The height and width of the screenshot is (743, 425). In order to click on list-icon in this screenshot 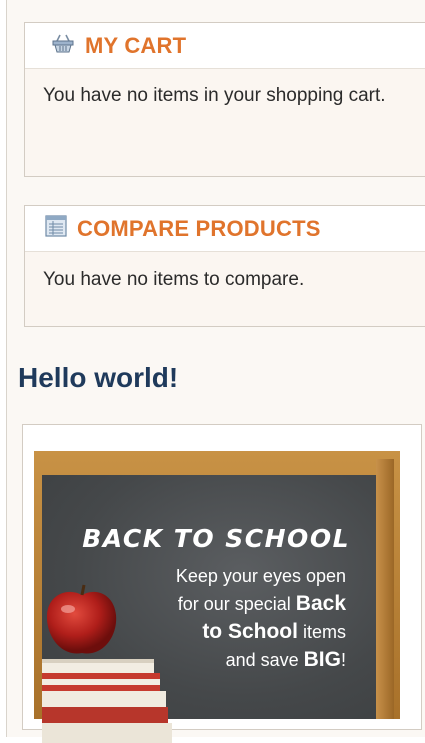, I will do `click(56, 228)`.